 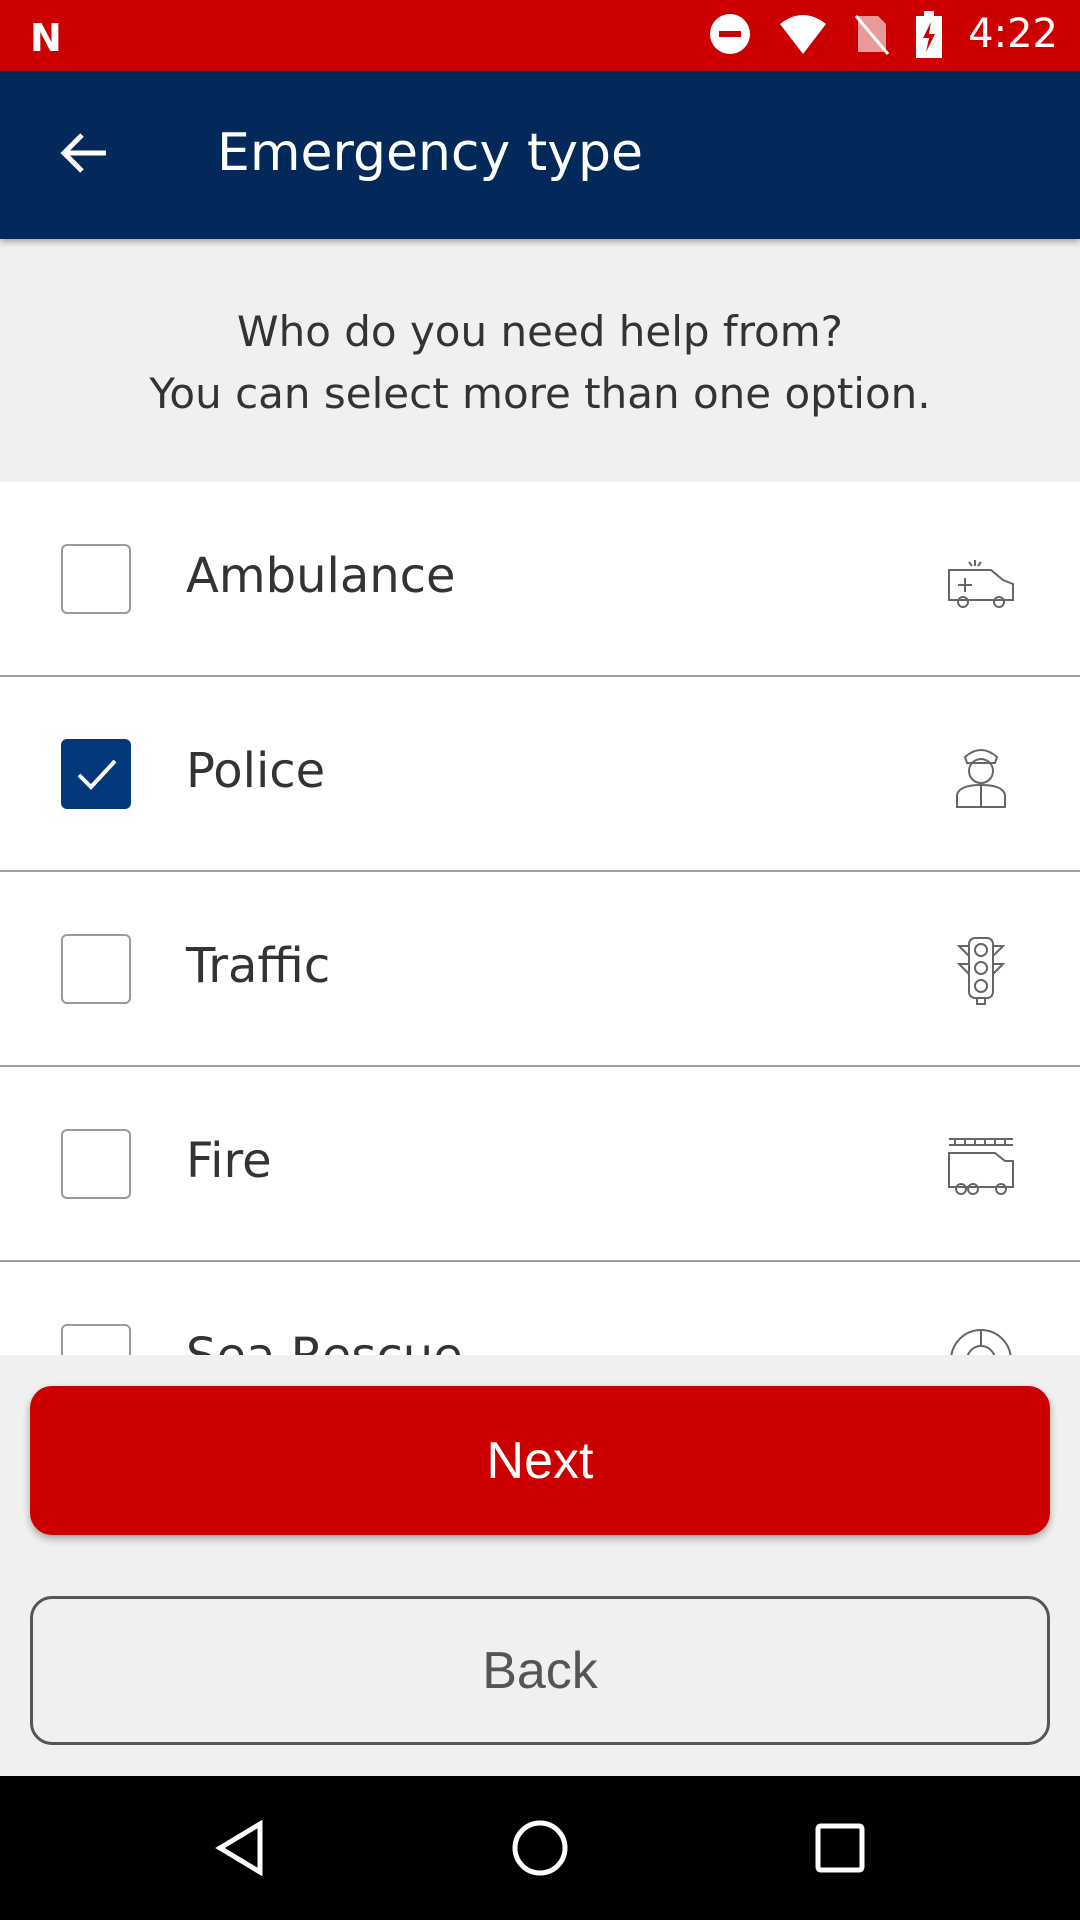 What do you see at coordinates (240, 1848) in the screenshot?
I see `nav-back-icon` at bounding box center [240, 1848].